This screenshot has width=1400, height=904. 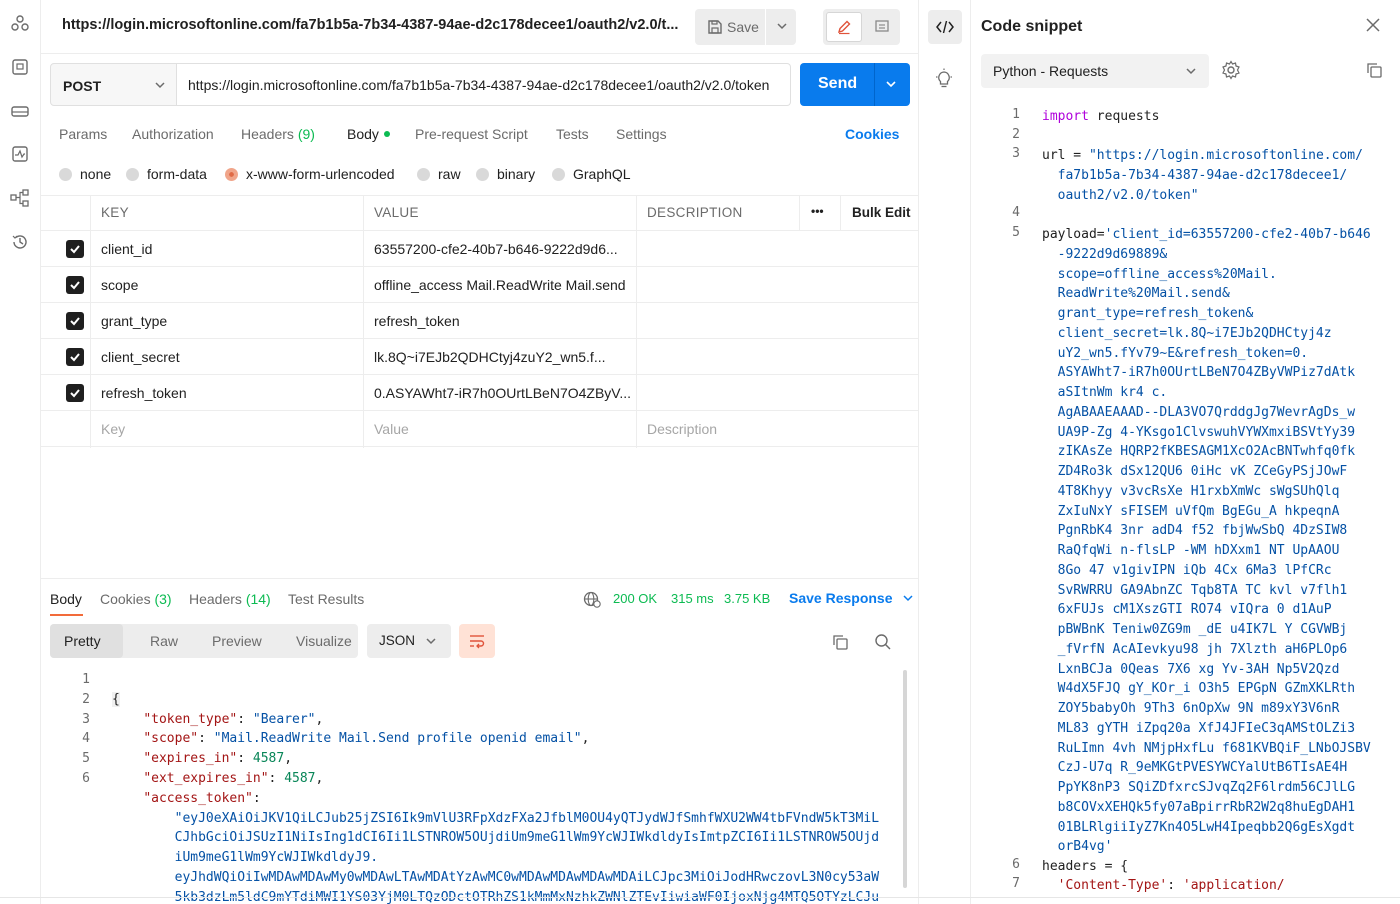 What do you see at coordinates (591, 174) in the screenshot?
I see `radio-graphql: GraphQL` at bounding box center [591, 174].